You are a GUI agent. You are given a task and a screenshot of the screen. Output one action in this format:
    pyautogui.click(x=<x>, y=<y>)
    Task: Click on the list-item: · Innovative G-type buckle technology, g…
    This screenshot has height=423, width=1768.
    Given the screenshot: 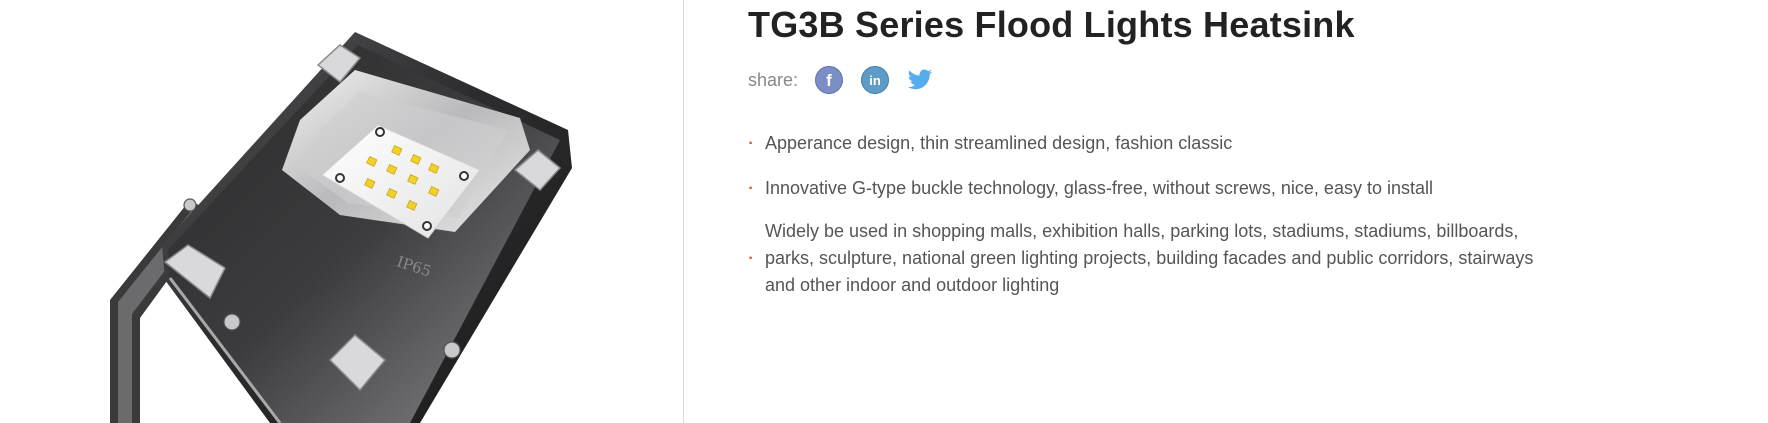 What is the action you would take?
    pyautogui.click(x=1253, y=188)
    